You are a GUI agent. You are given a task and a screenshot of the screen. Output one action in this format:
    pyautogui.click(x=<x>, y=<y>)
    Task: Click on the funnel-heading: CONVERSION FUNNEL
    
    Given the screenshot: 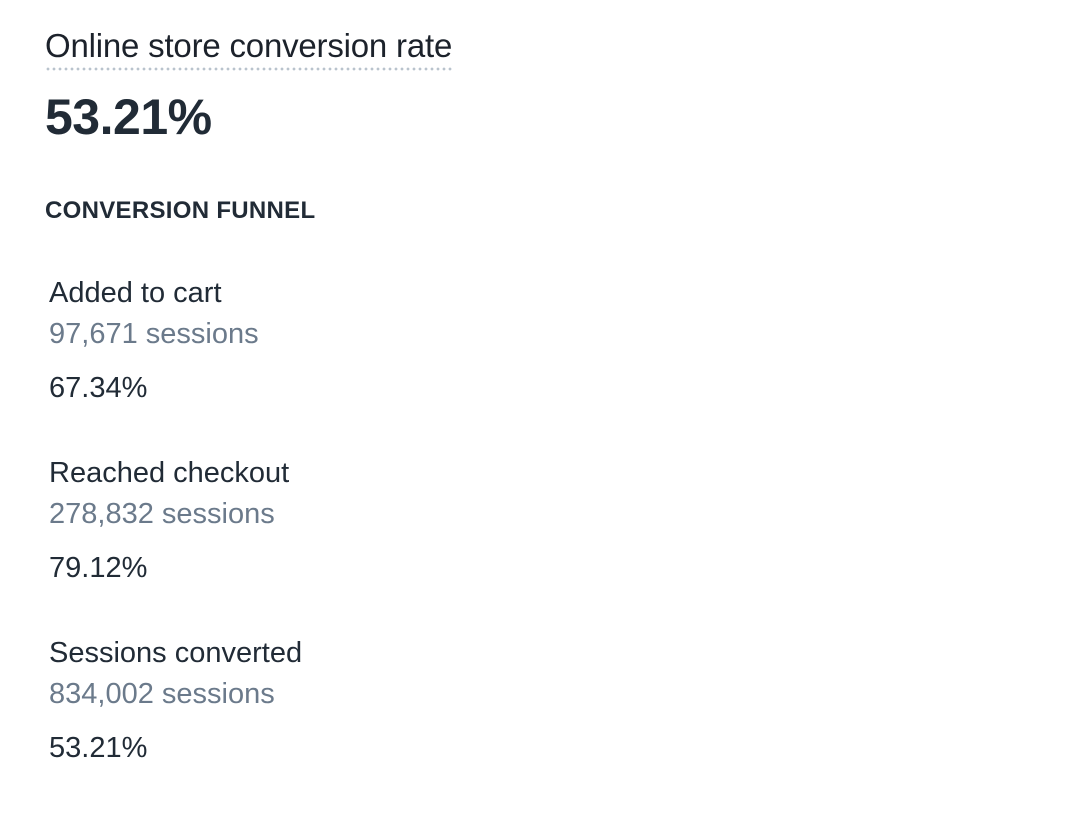 What is the action you would take?
    pyautogui.click(x=180, y=210)
    